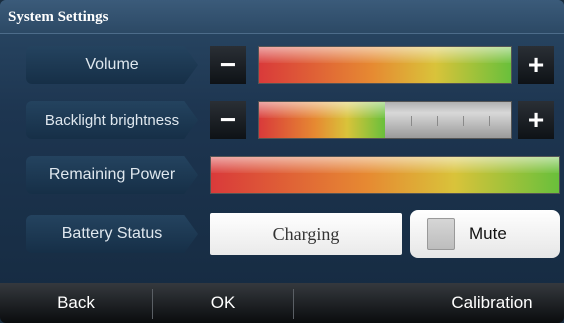 The image size is (564, 323). I want to click on battery-status-value: Charging, so click(306, 234).